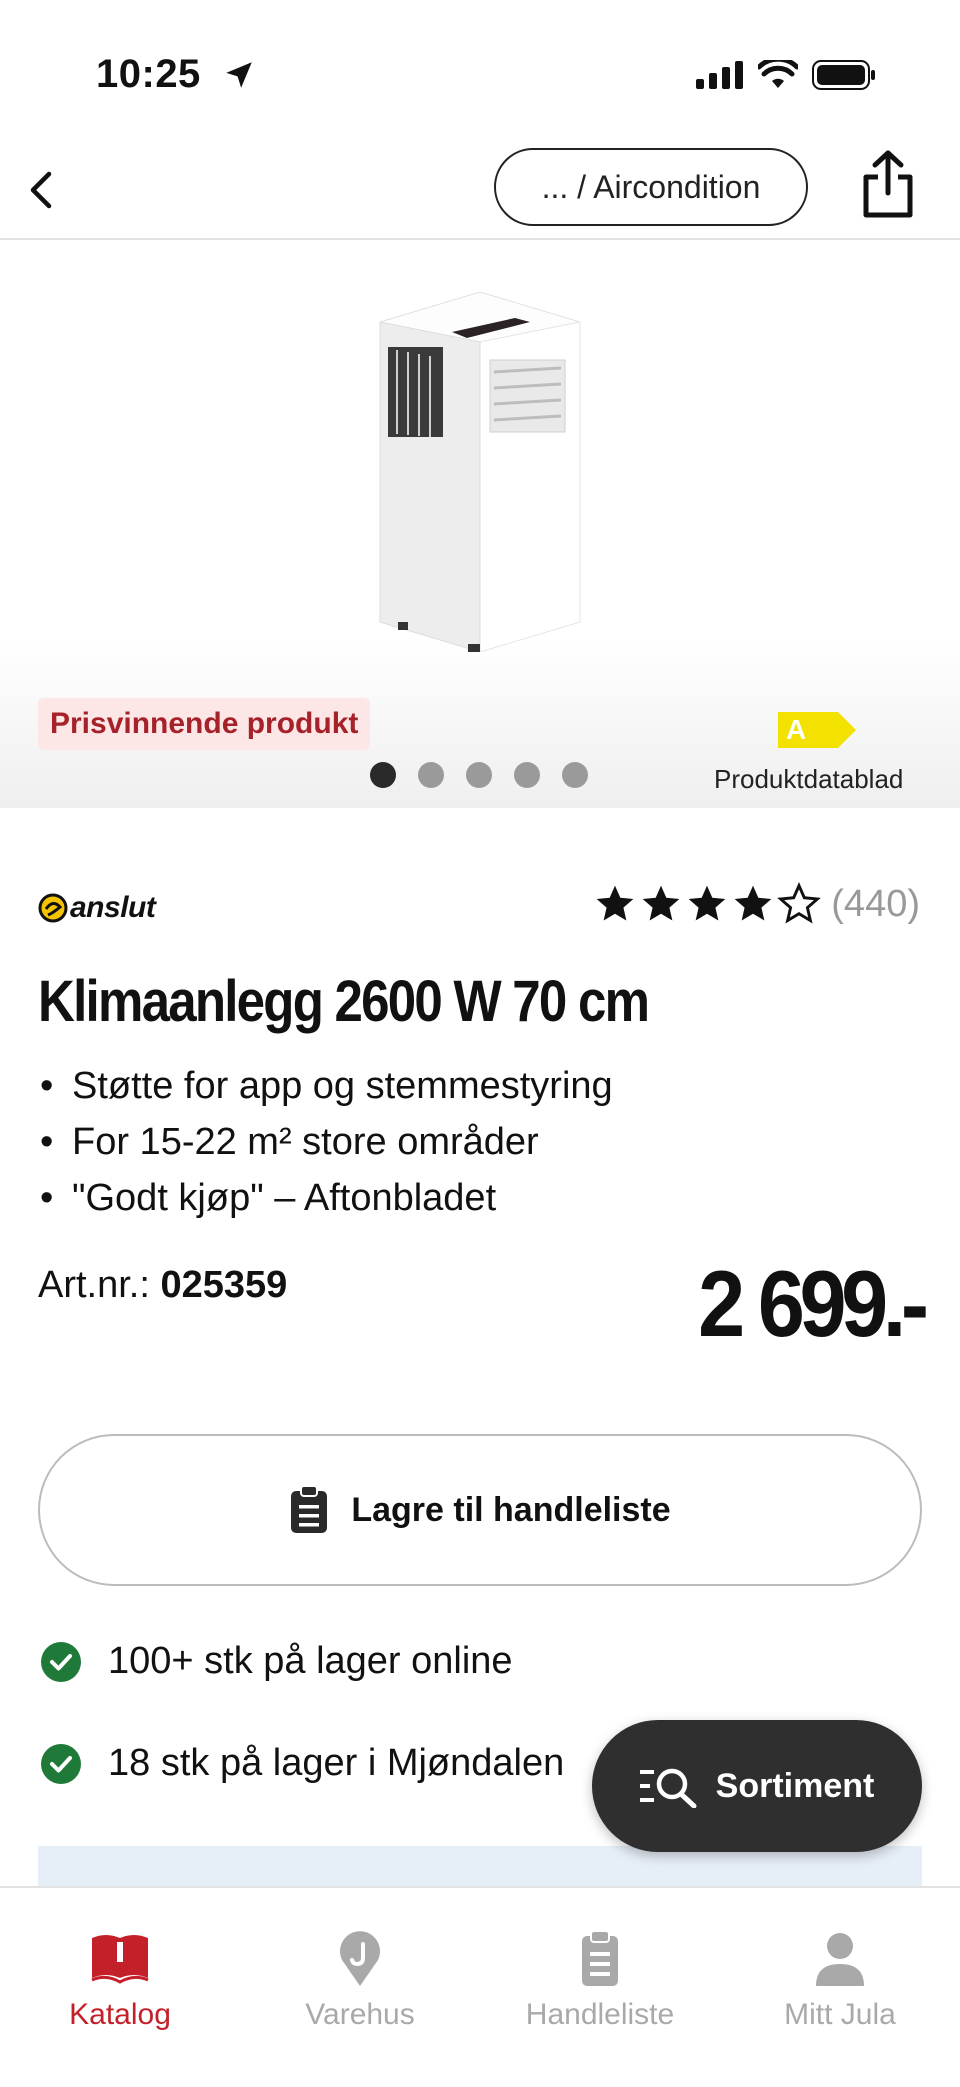  I want to click on tab-label: Varehus, so click(360, 2014).